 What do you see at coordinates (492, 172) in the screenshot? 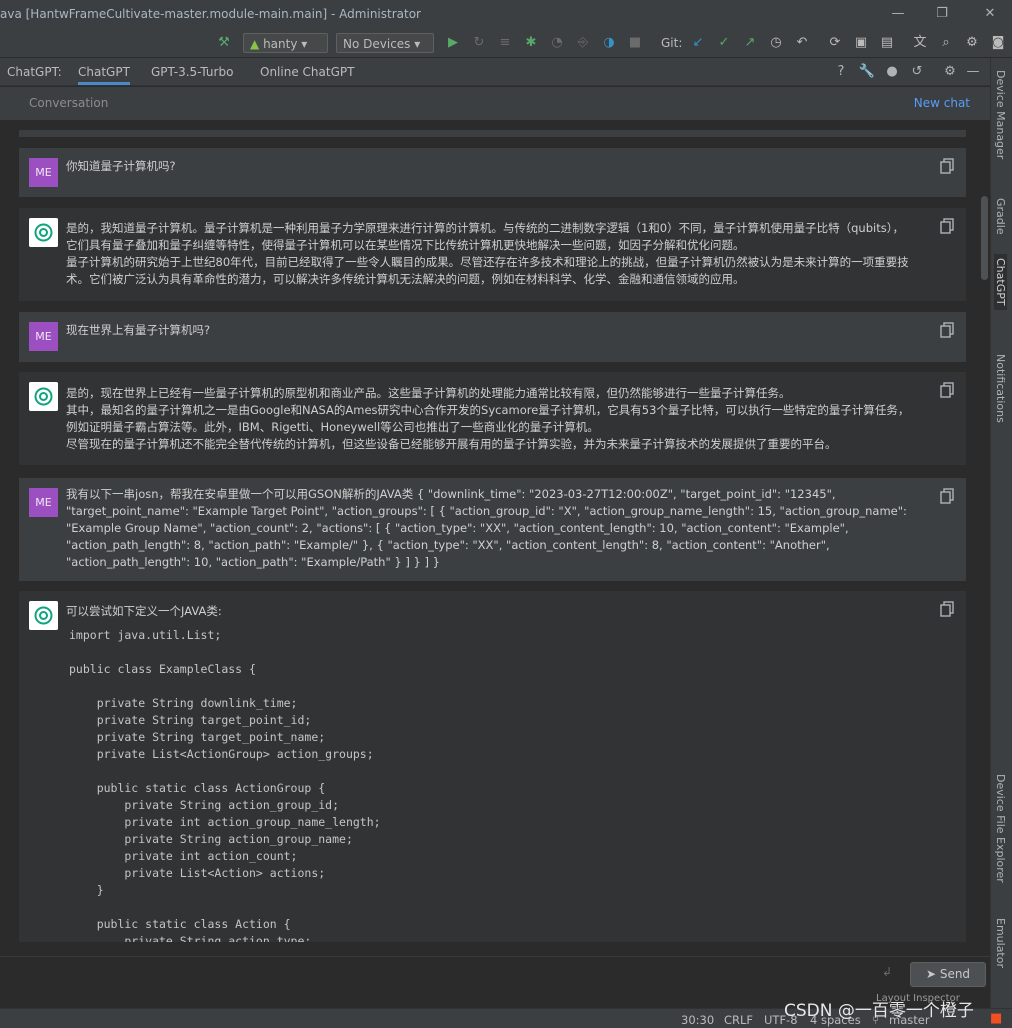
I see `message-user: ME 你知道量子计算机吗?` at bounding box center [492, 172].